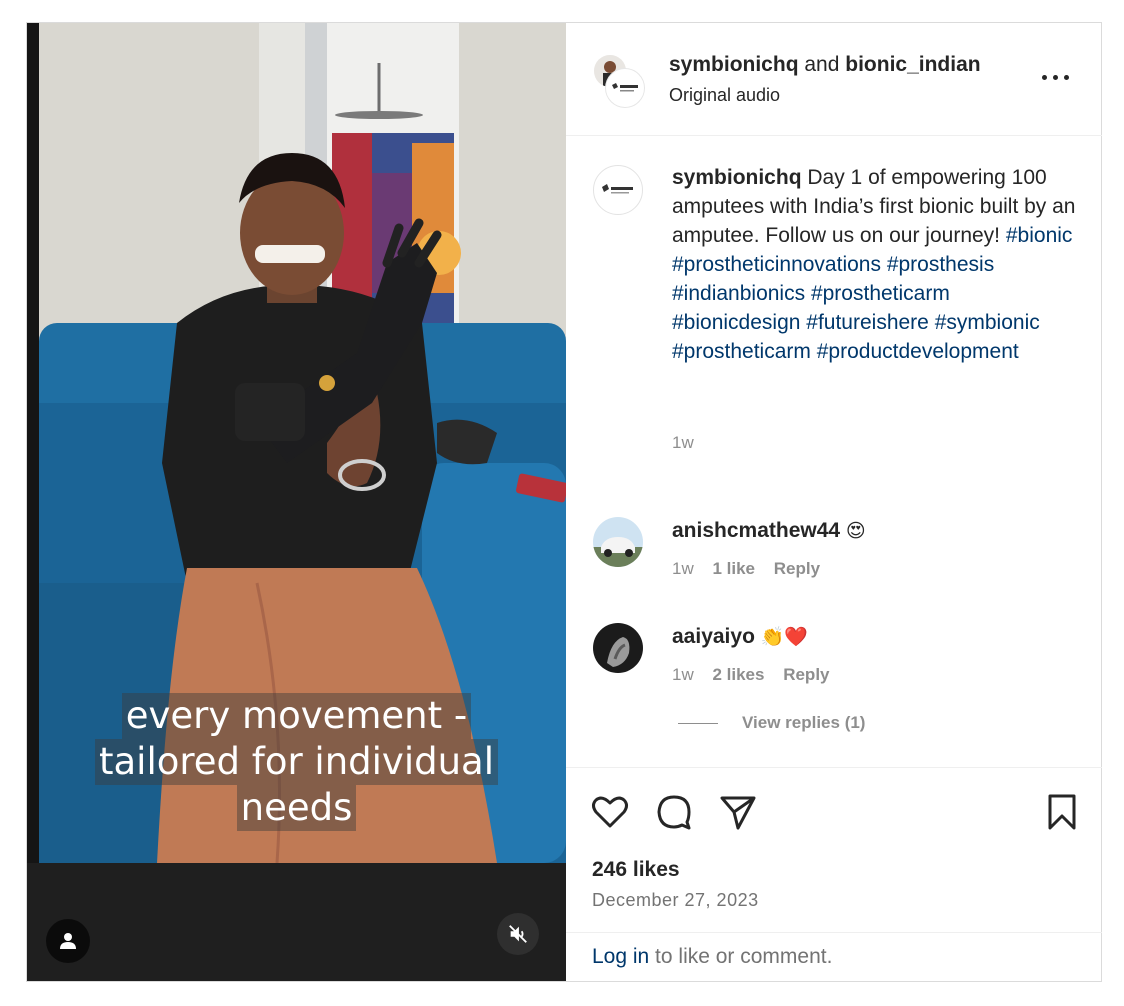 Image resolution: width=1124 pixels, height=1006 pixels. I want to click on comment-meta: 1w 1 like Reply, so click(746, 569).